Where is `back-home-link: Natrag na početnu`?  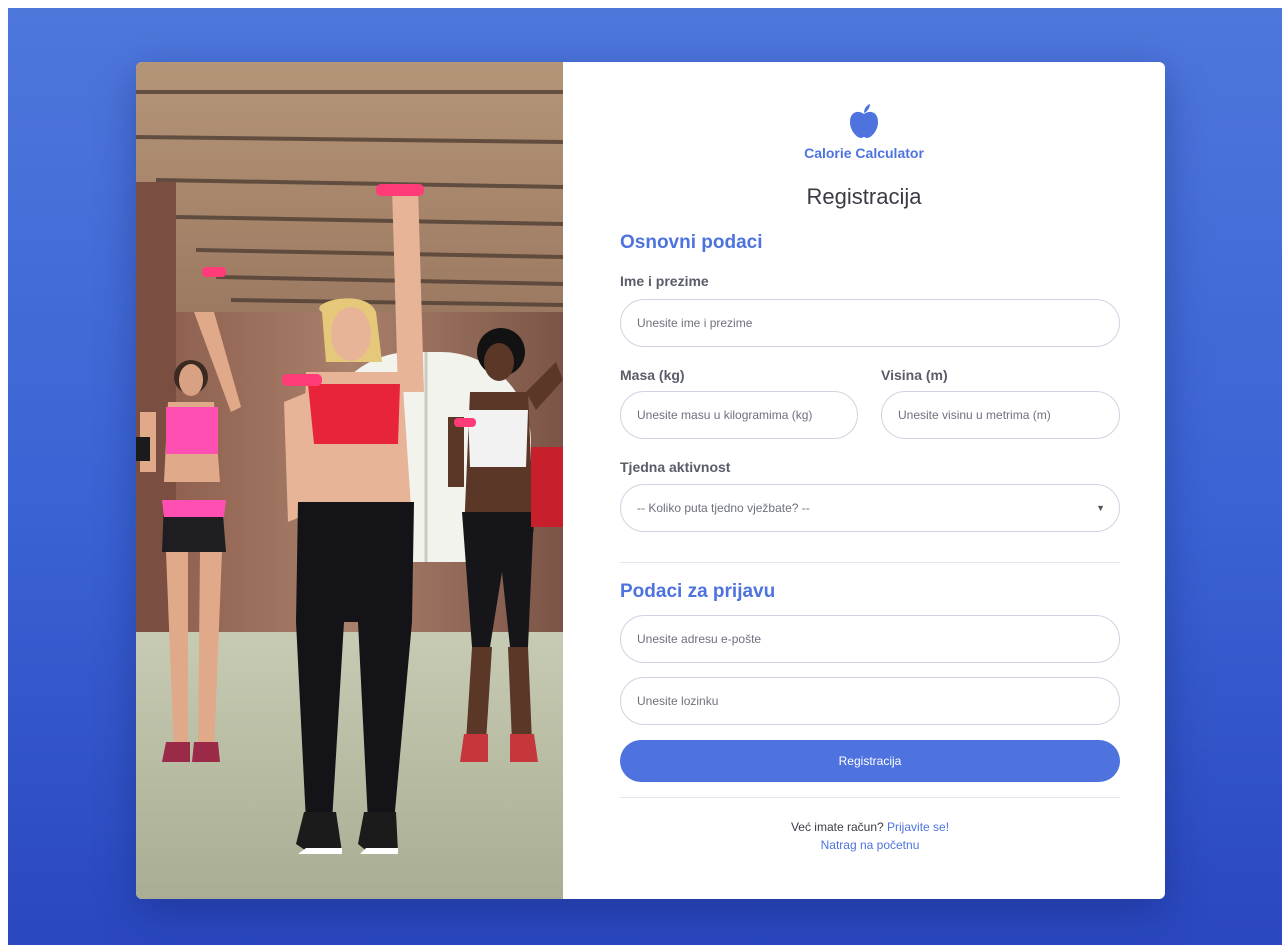 back-home-link: Natrag na početnu is located at coordinates (870, 845).